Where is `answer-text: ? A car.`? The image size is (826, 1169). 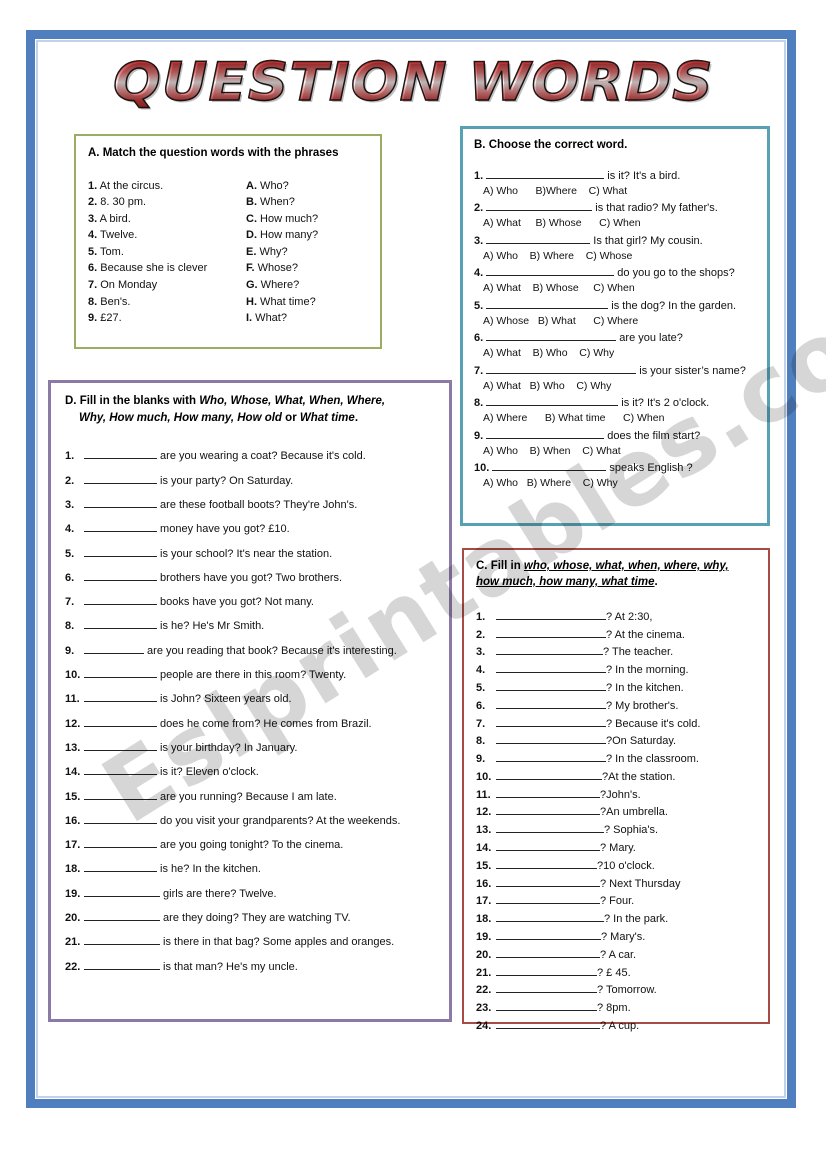 answer-text: ? A car. is located at coordinates (618, 954).